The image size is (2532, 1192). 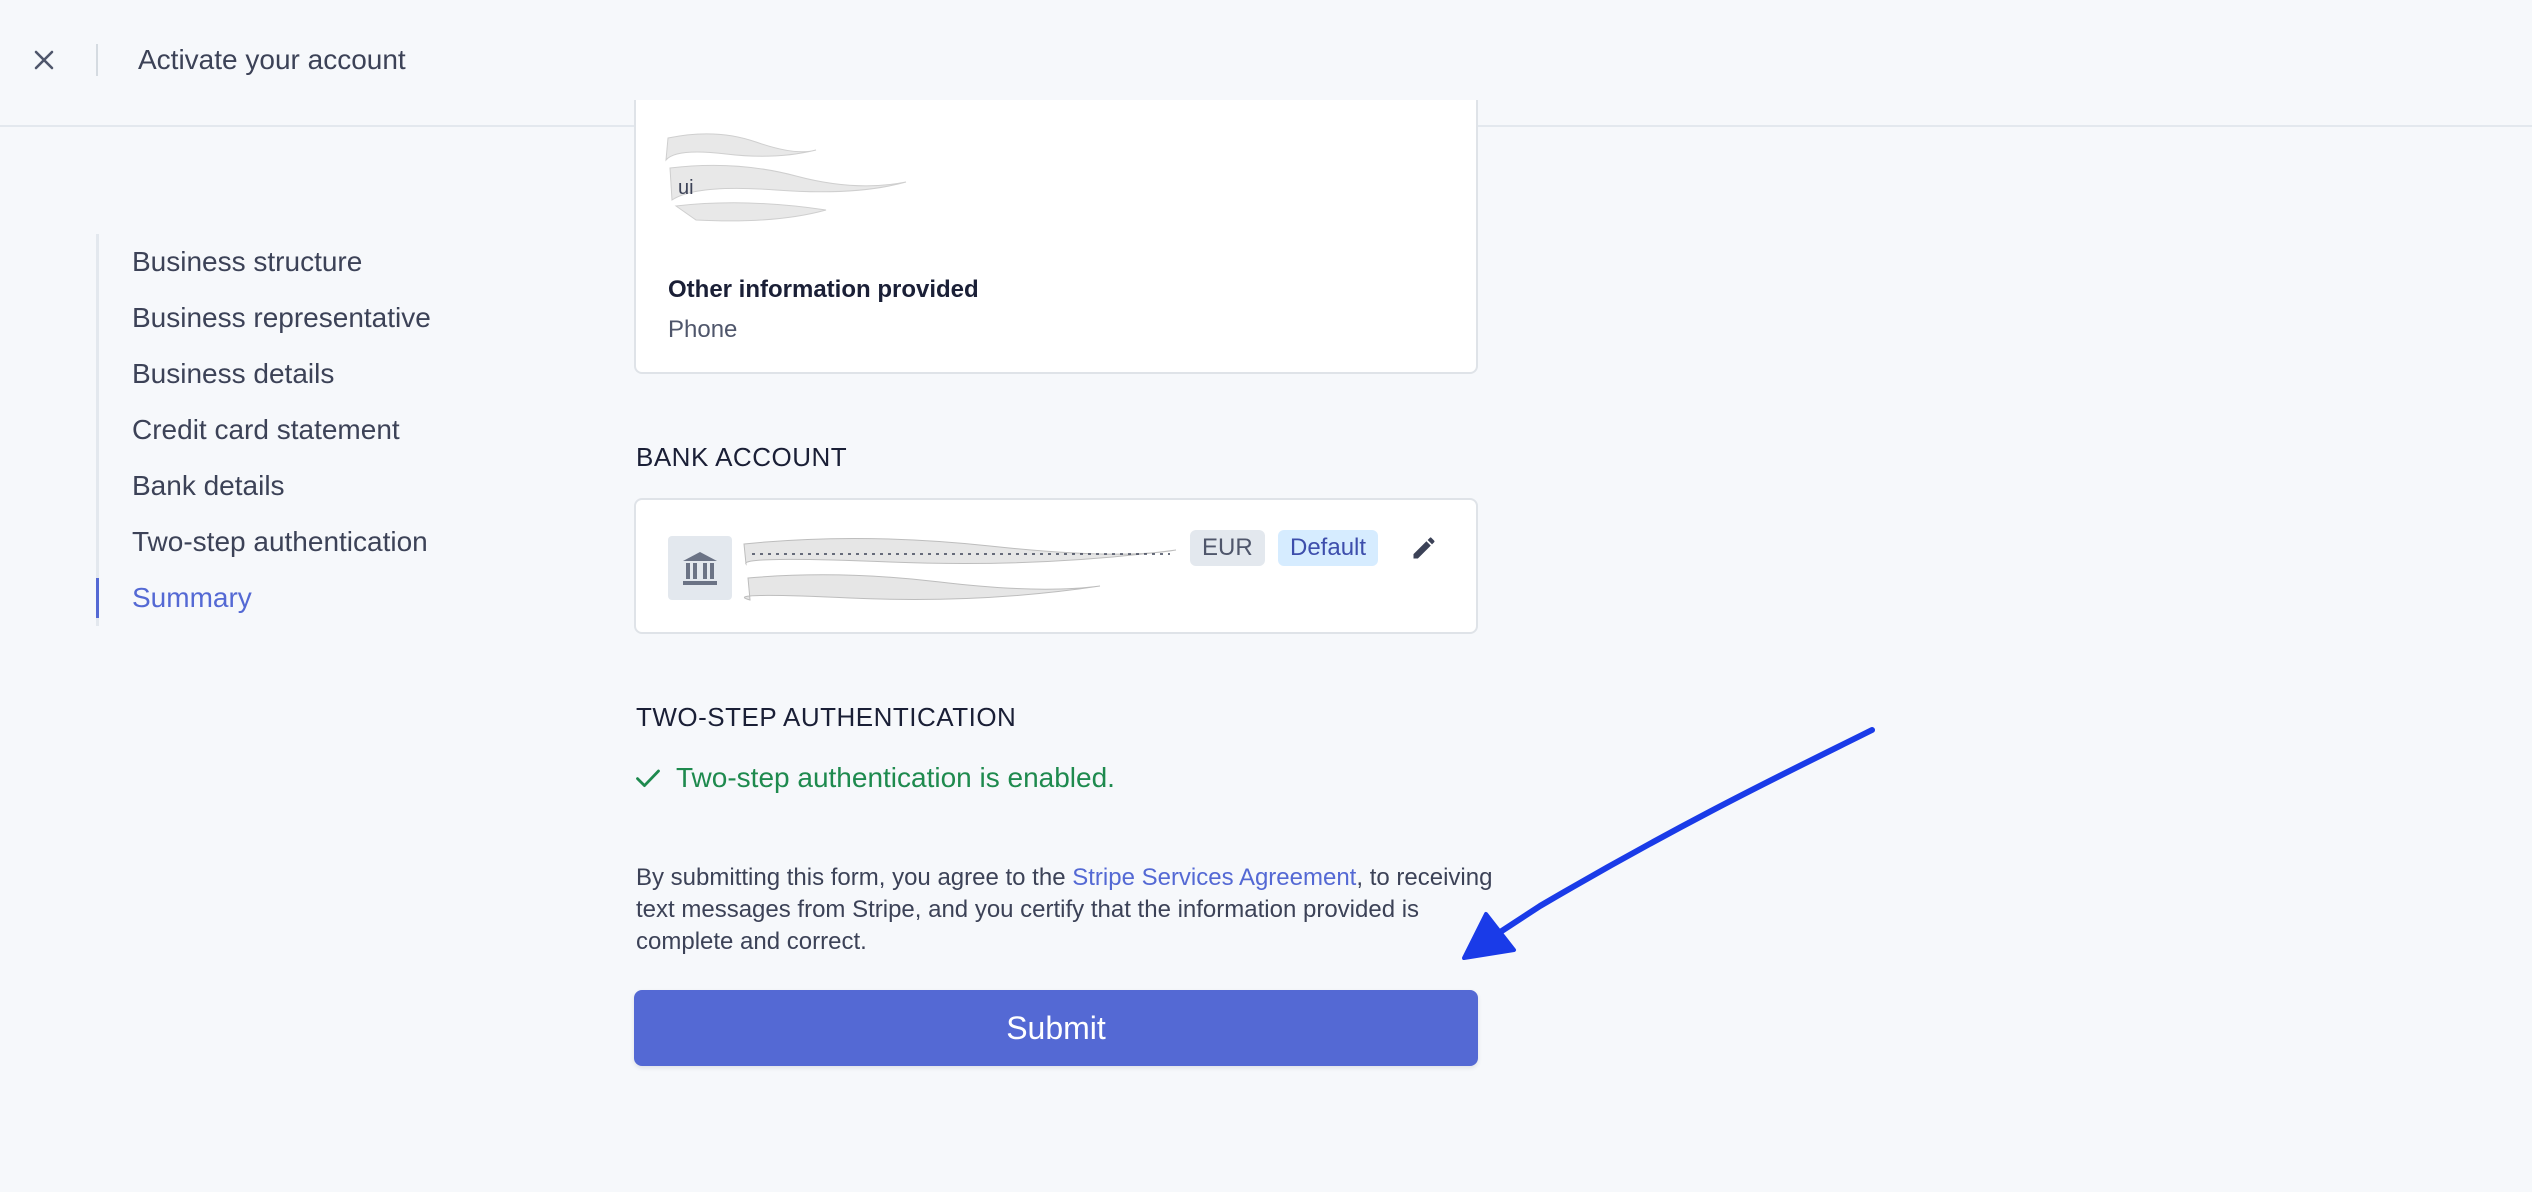 I want to click on nav-item-two-step-authentication: Two-step authentication, so click(x=307, y=542).